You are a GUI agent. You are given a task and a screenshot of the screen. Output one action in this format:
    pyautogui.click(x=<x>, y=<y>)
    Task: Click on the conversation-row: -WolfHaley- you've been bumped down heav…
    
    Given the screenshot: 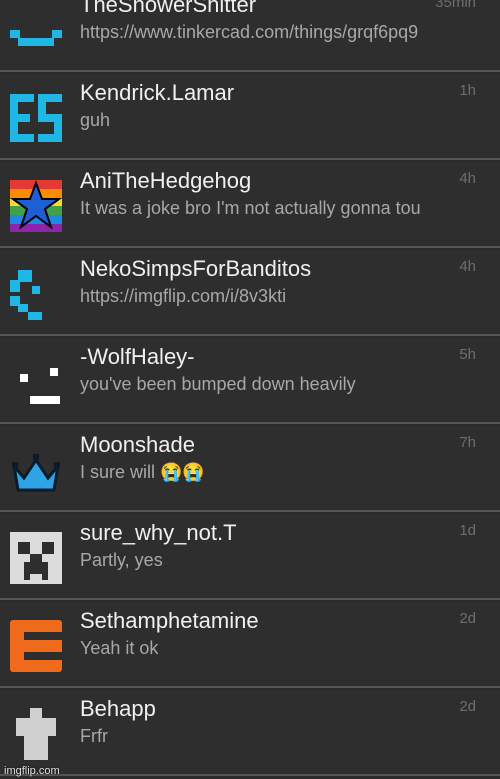 What is the action you would take?
    pyautogui.click(x=250, y=381)
    